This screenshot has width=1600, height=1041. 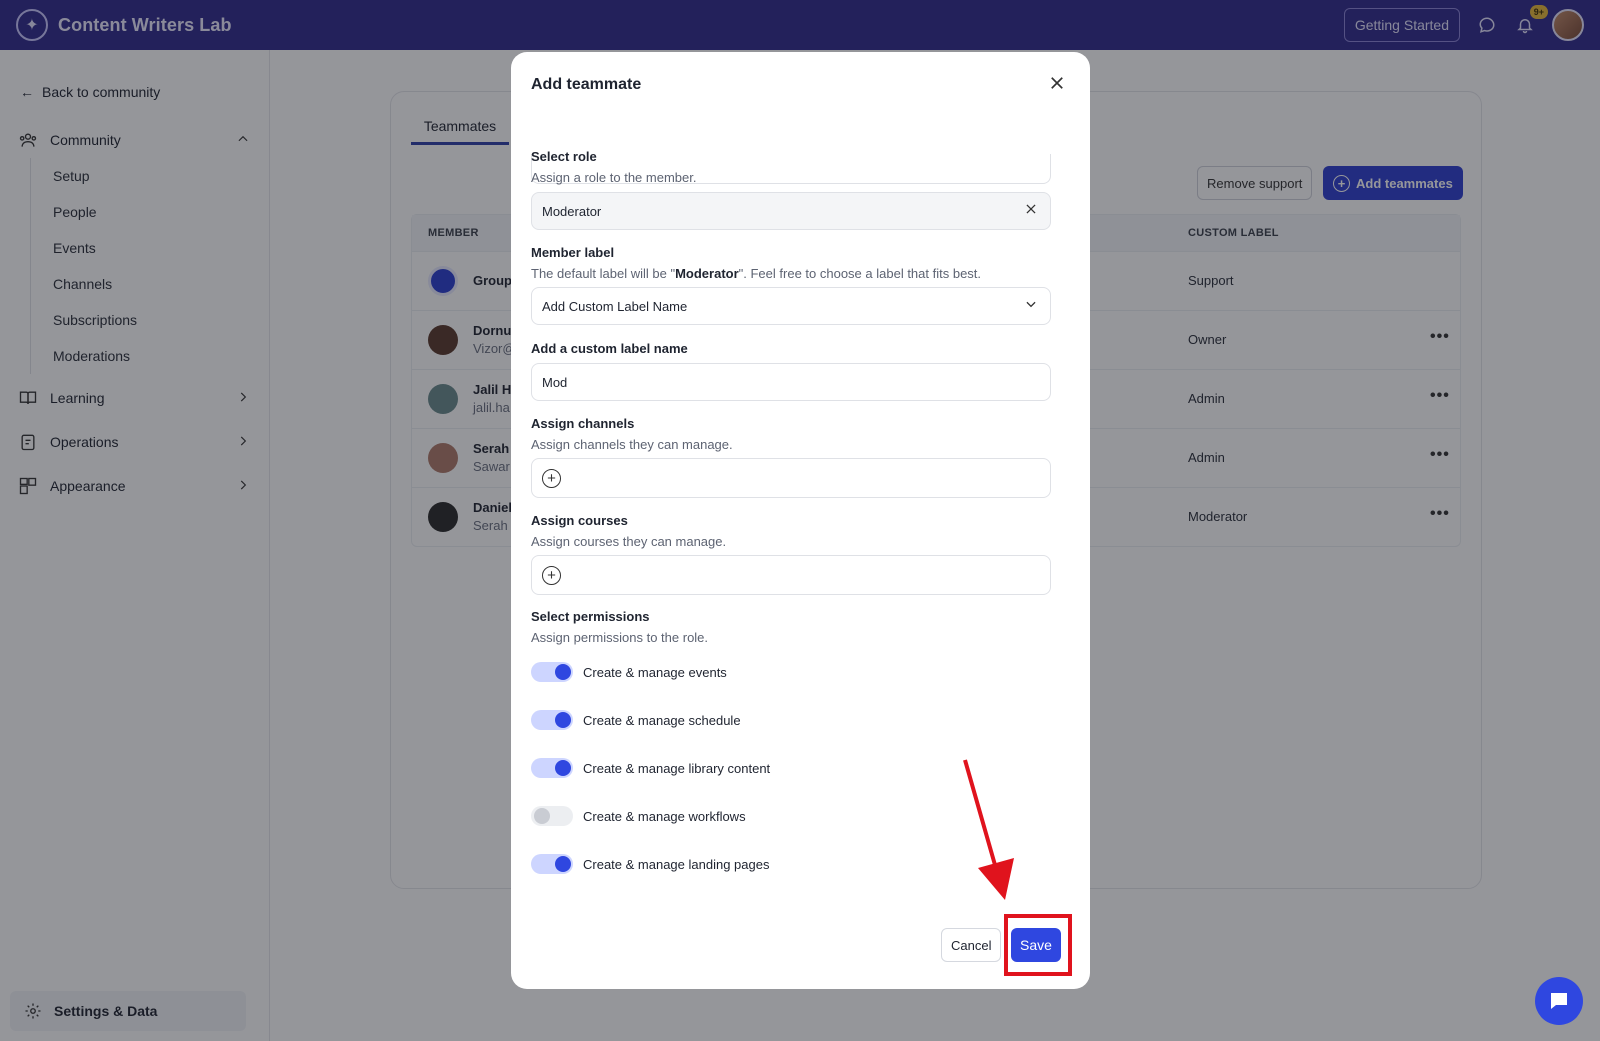 I want to click on annotation-highlight-box, so click(x=1038, y=945).